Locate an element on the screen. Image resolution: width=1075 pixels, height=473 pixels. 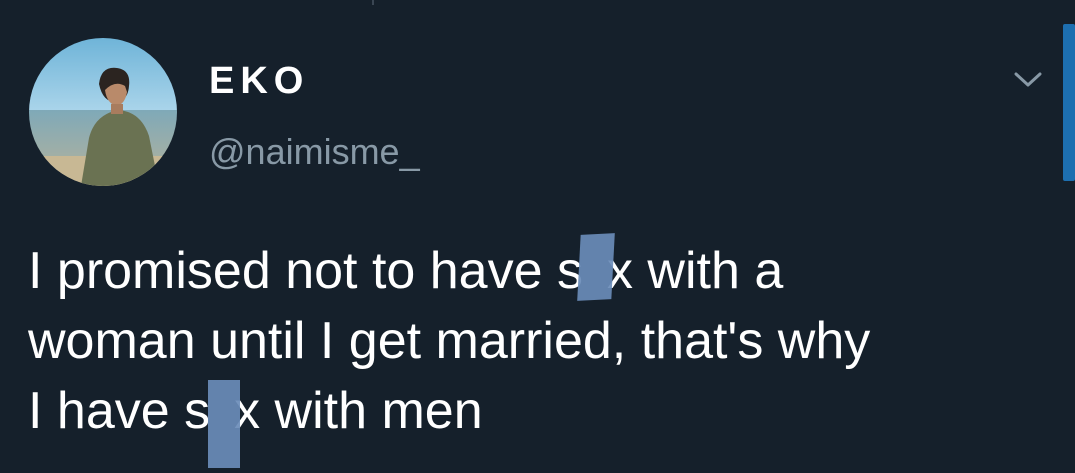
divider is located at coordinates (373, 2).